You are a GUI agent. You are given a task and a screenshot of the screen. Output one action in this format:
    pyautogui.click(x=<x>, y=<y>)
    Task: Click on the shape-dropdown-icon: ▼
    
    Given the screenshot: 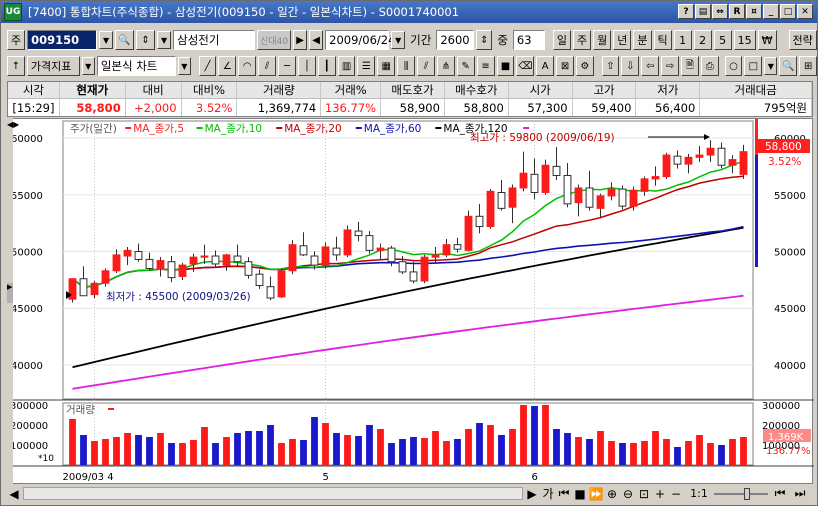 What is the action you would take?
    pyautogui.click(x=771, y=66)
    